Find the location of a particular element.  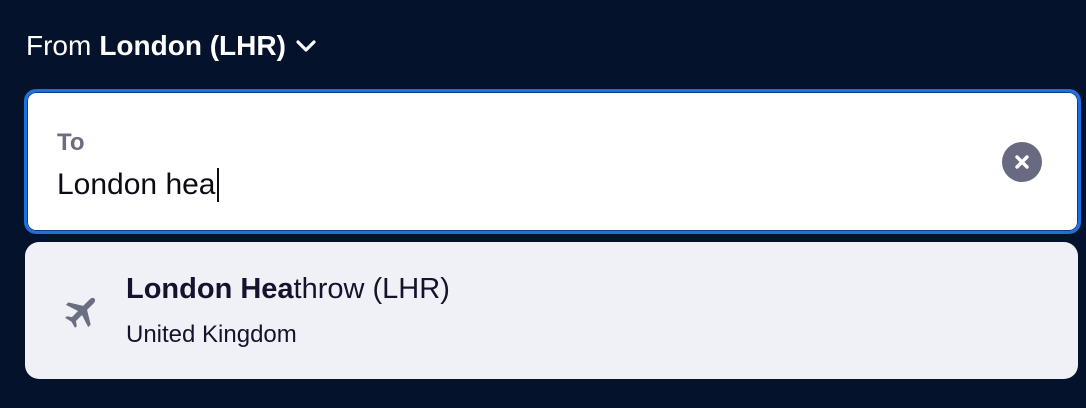

suggestion-title: London Heathrow (LHR) is located at coordinates (288, 289).